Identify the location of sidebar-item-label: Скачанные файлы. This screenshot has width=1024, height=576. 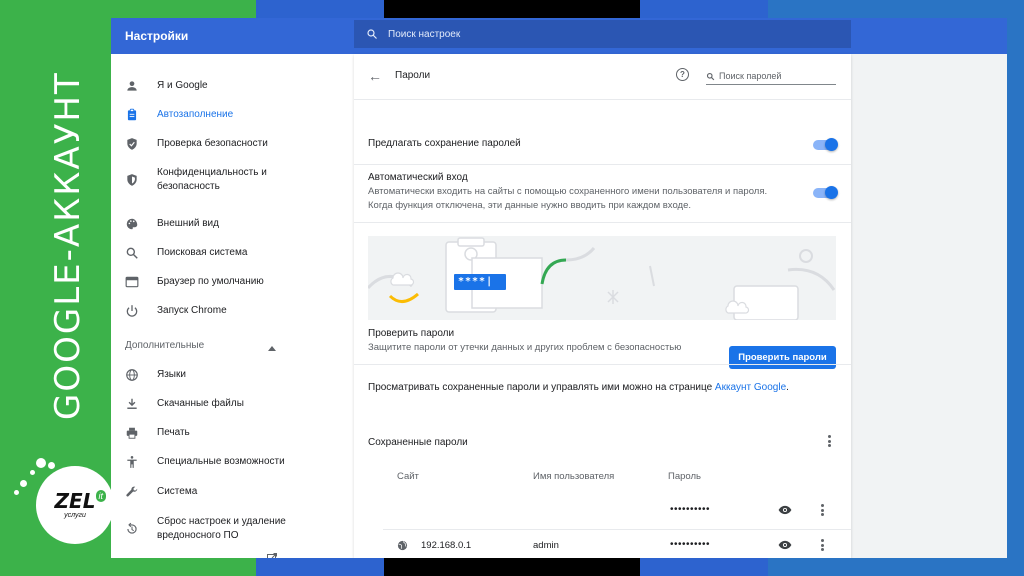
(200, 403).